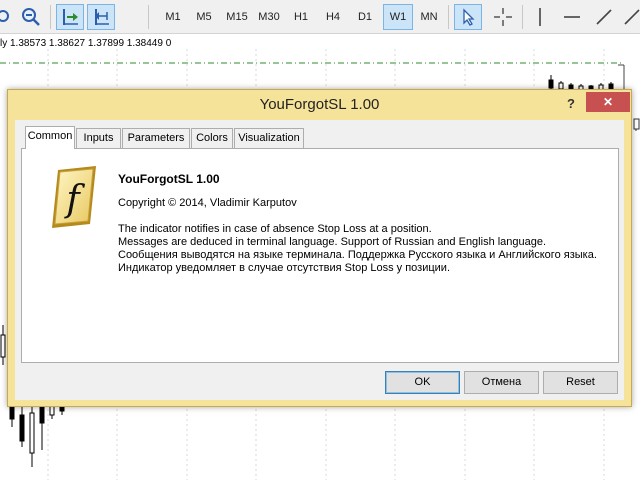 The width and height of the screenshot is (640, 480). Describe the element at coordinates (74, 197) in the screenshot. I see `indicator-icon: f` at that location.